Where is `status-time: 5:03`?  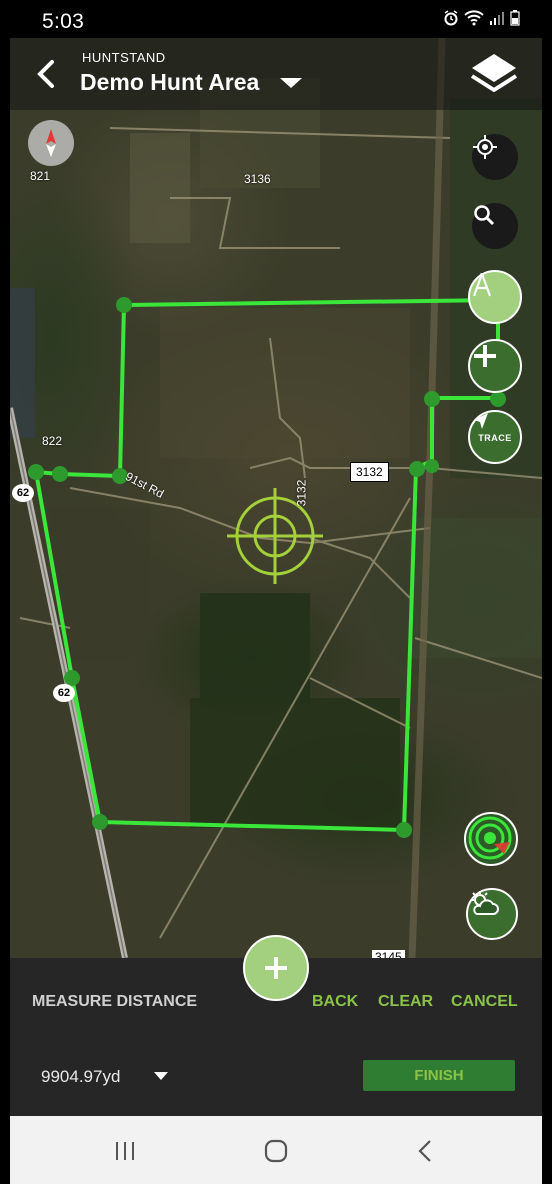
status-time: 5:03 is located at coordinates (63, 21).